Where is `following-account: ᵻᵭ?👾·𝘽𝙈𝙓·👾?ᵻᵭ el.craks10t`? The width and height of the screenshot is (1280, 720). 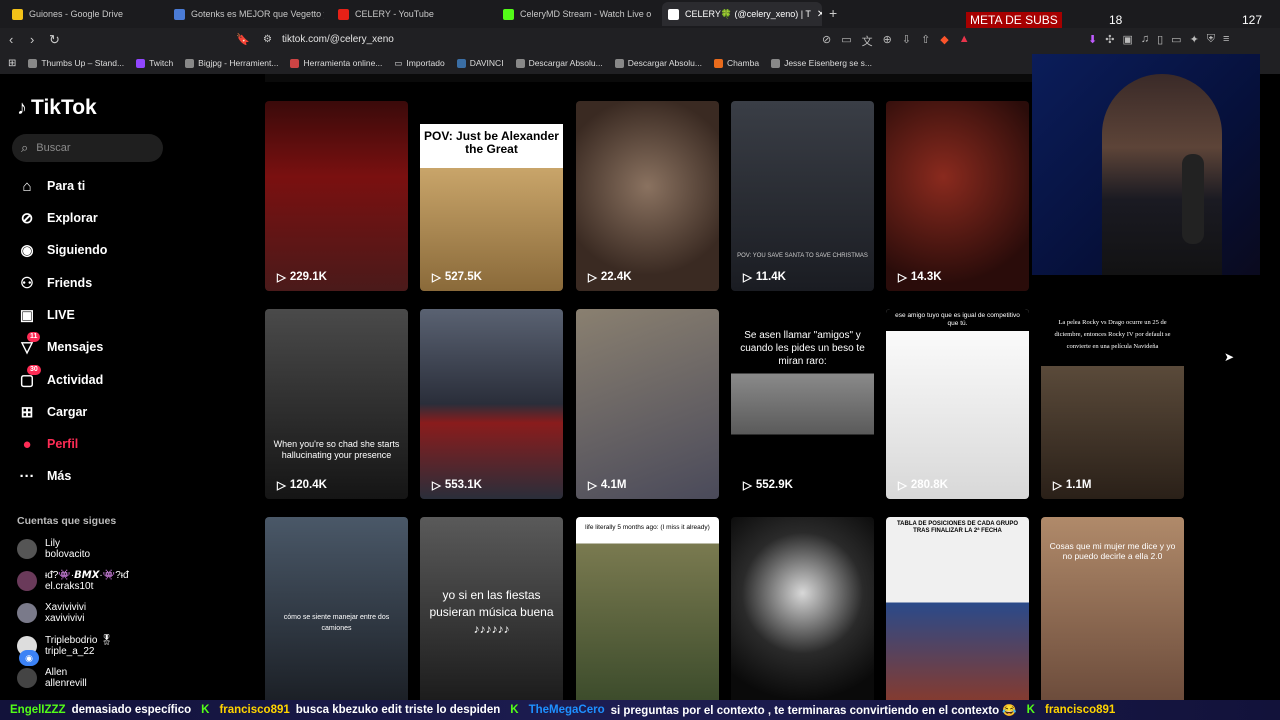
following-account: ᵻᵭ?👾·𝘽𝙈𝙓·👾?ᵻᵭ el.craks10t is located at coordinates (73, 581).